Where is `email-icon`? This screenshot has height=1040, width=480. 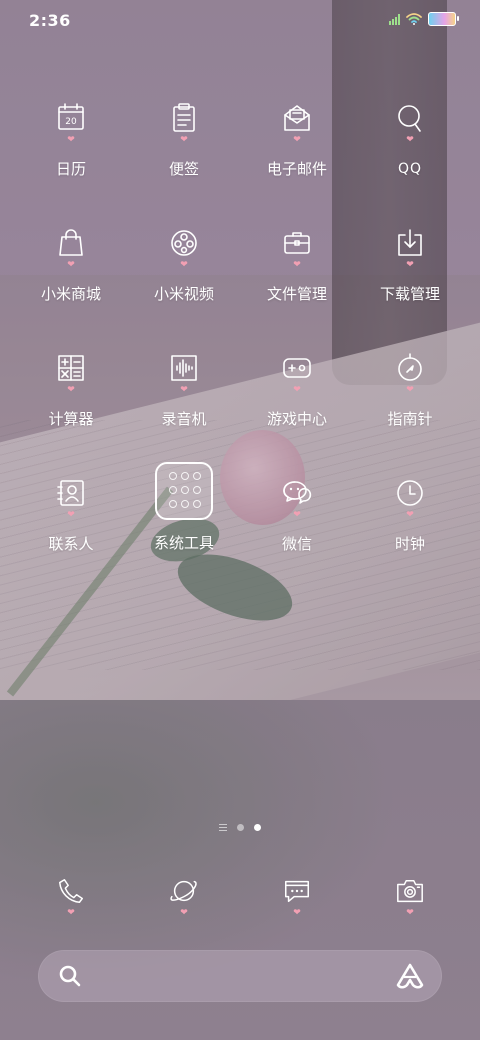 email-icon is located at coordinates (297, 118).